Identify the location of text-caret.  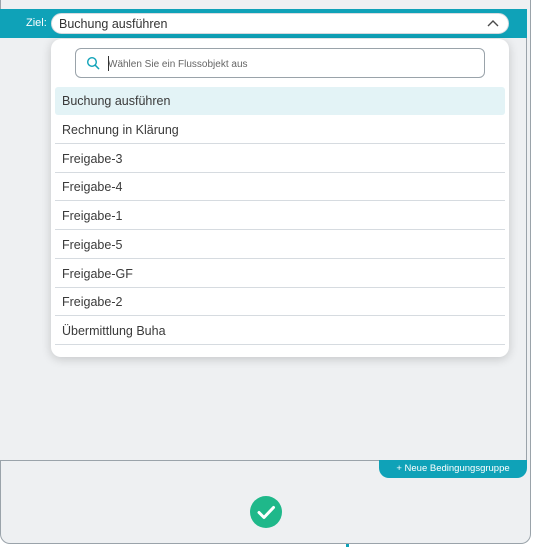
(108, 63).